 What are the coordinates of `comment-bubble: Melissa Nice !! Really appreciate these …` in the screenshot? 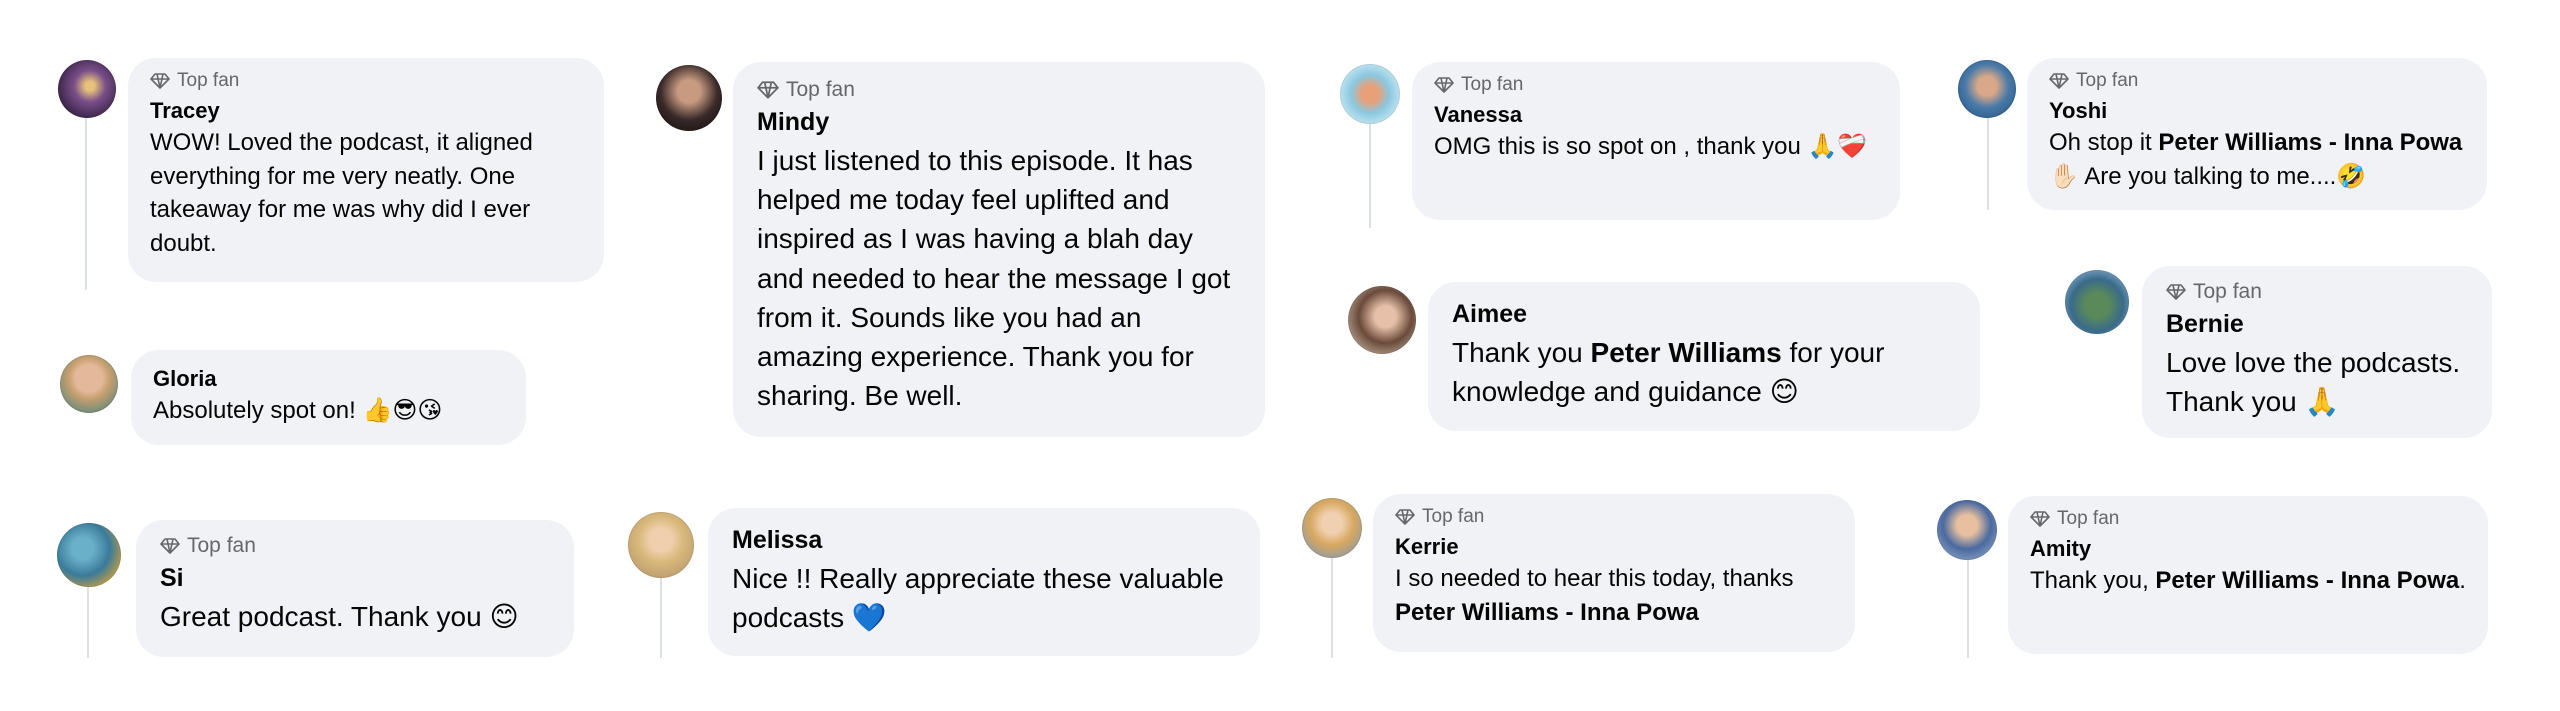 It's located at (984, 582).